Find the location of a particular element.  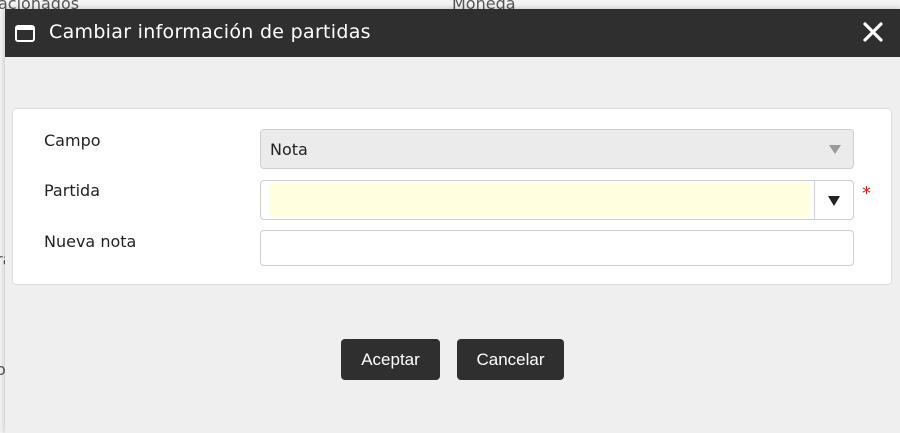

cancel-button: Cancelar is located at coordinates (510, 359).